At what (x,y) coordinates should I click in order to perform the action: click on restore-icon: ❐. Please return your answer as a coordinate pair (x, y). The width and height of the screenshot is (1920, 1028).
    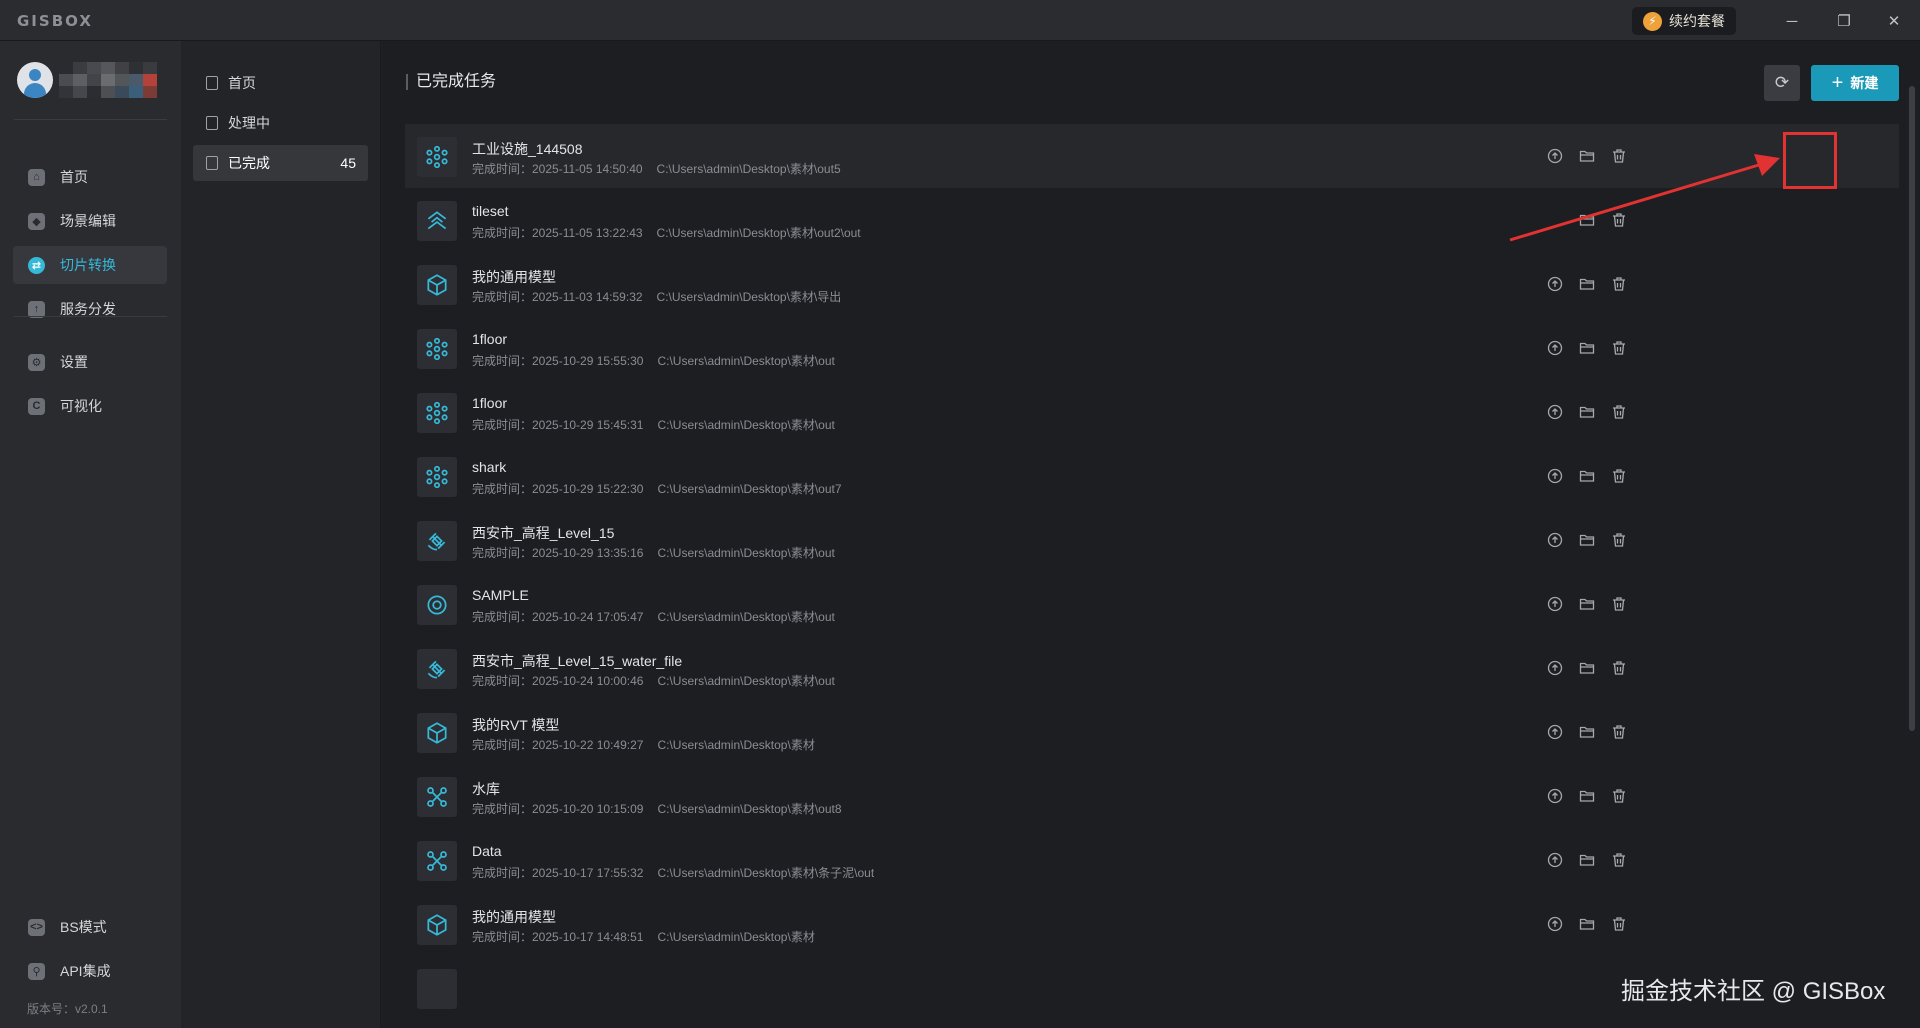
    Looking at the image, I should click on (1844, 21).